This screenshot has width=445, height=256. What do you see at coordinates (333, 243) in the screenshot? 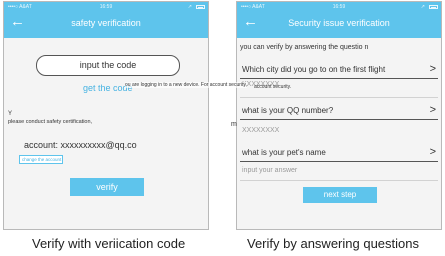
I see `caption-right: Verify by answering questions` at bounding box center [333, 243].